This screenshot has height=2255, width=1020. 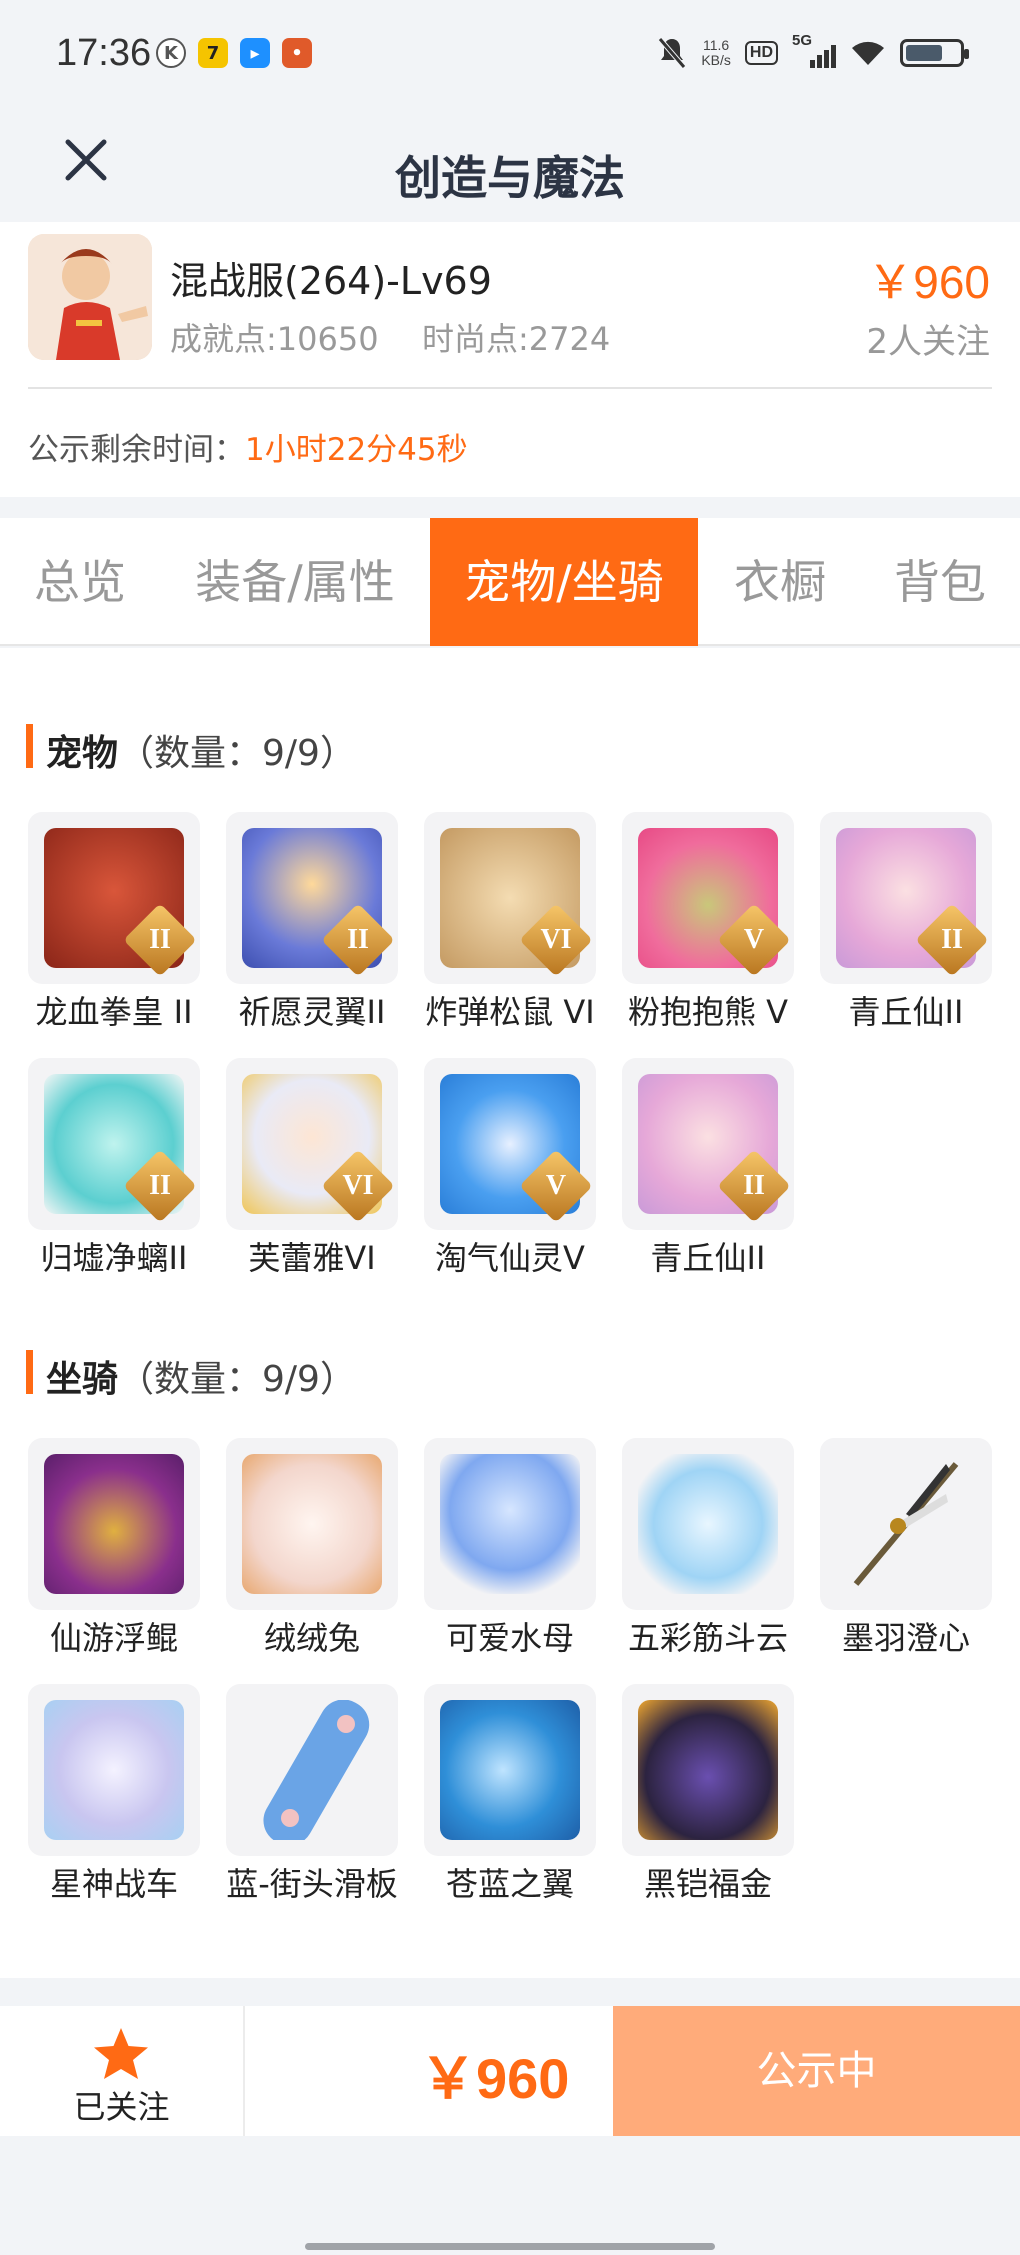 I want to click on pet-name: 炸弹松鼠 VI, so click(x=510, y=1012).